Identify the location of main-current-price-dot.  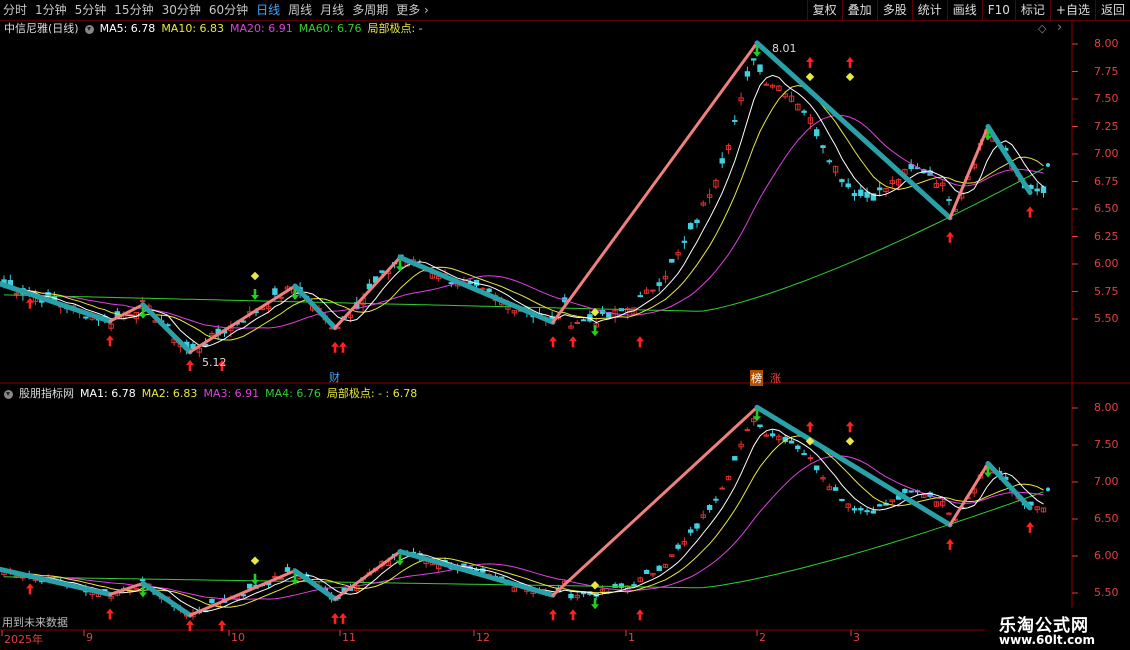
(1048, 165).